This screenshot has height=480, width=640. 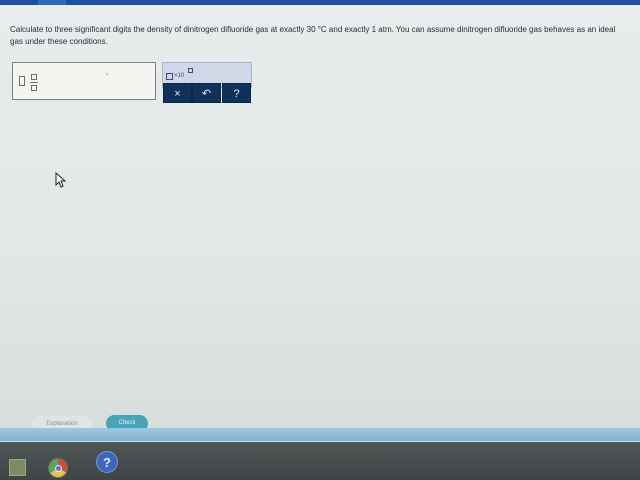 I want to click on exponent-slot-icon, so click(x=190, y=70).